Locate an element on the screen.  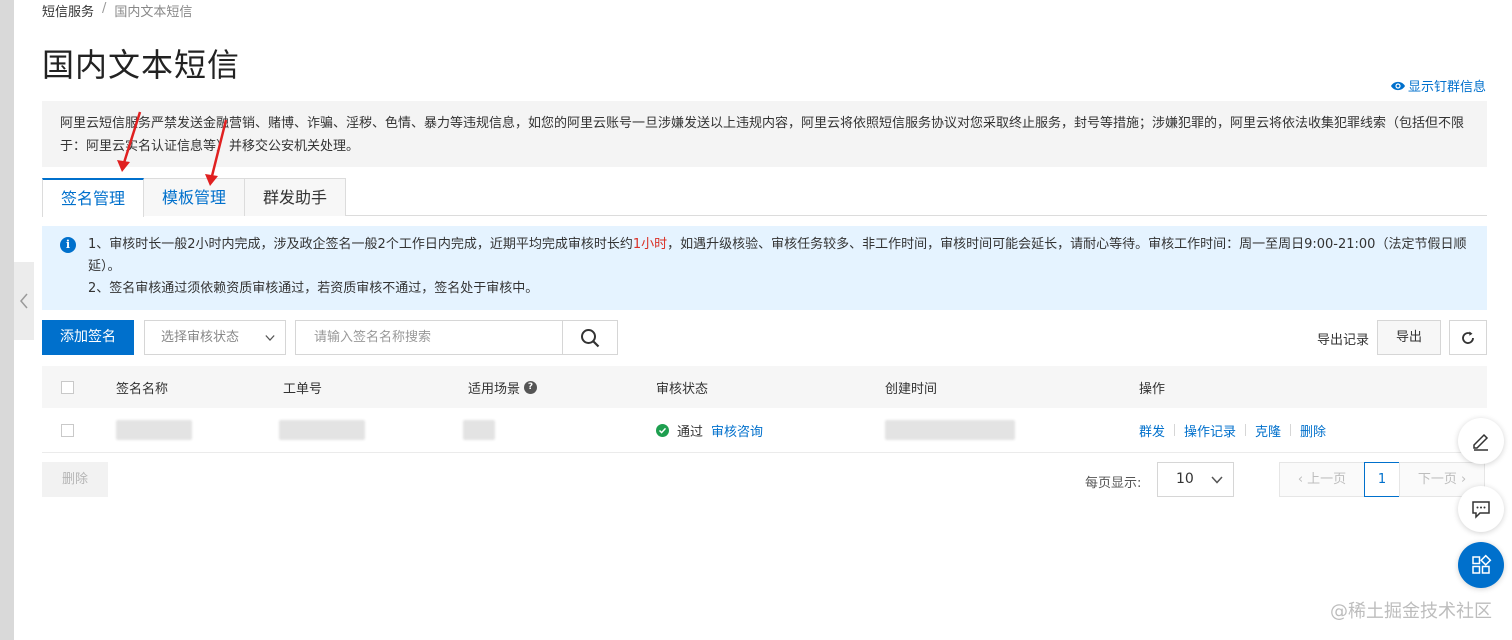
chevron-right-icon: › is located at coordinates (1461, 479).